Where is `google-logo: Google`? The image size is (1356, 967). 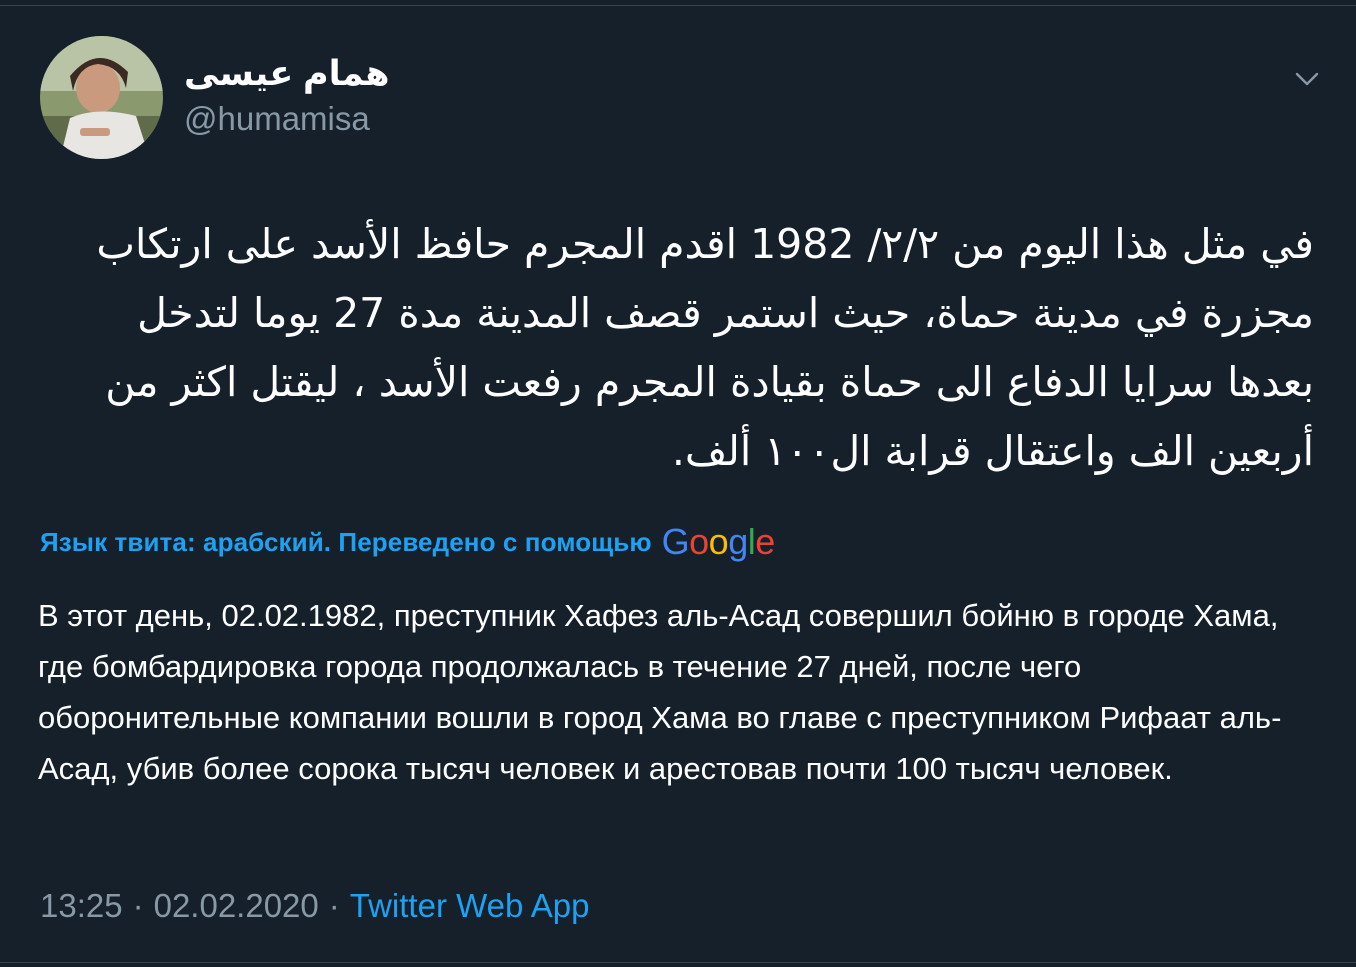
google-logo: Google is located at coordinates (718, 541).